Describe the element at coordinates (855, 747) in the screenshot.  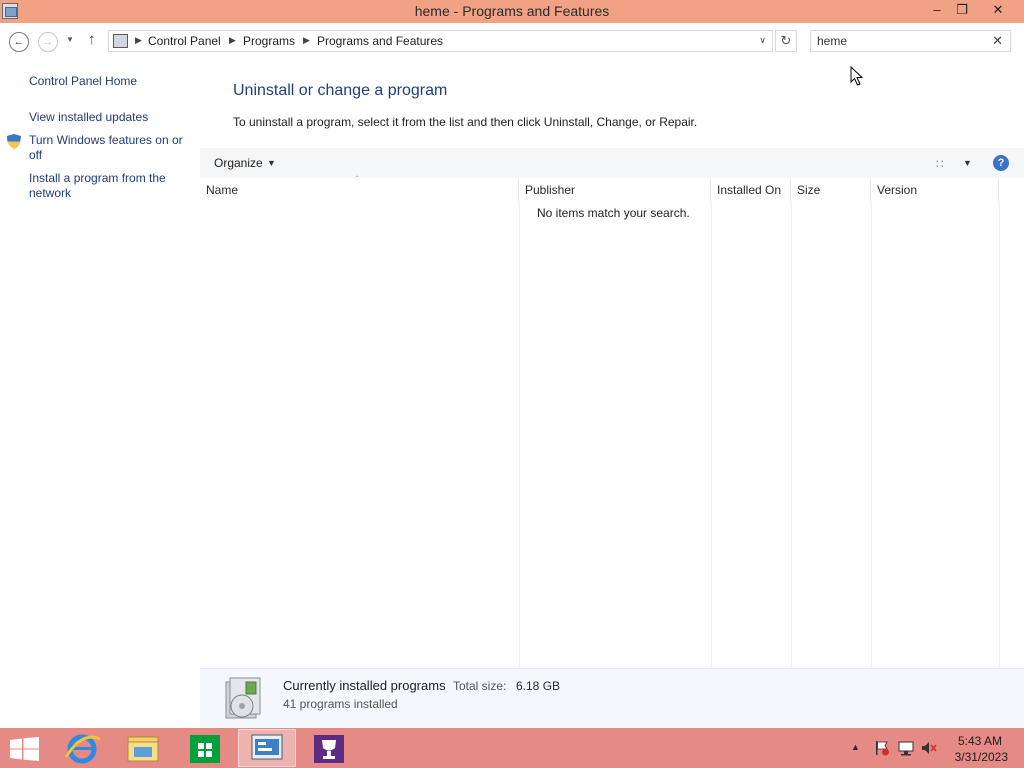
I see `show-hidden-icons-button: ▲` at that location.